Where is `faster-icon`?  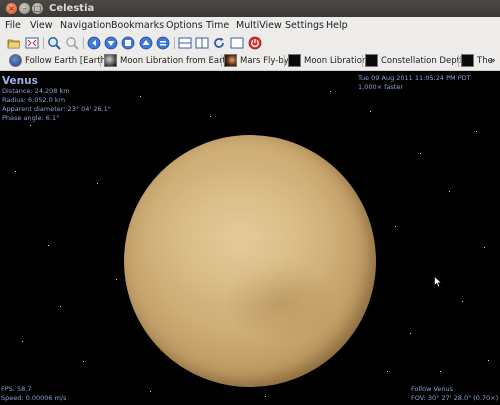
faster-icon is located at coordinates (146, 43).